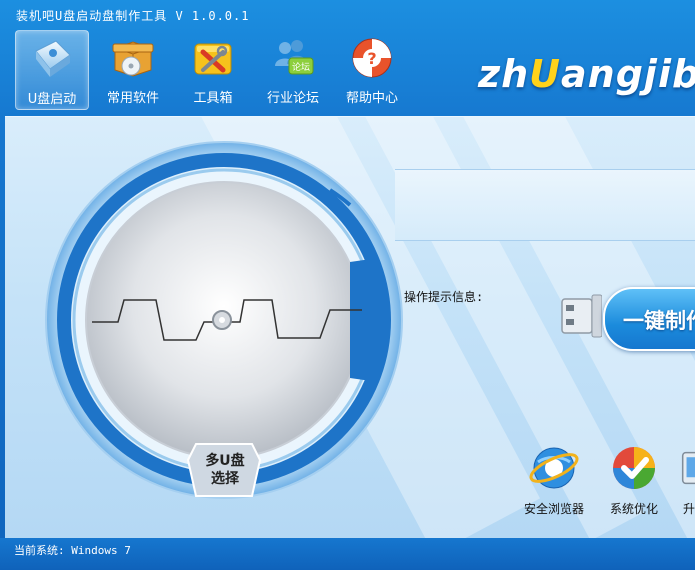 This screenshot has width=695, height=570. What do you see at coordinates (649, 319) in the screenshot?
I see `one-key-make-button: 一键制作` at bounding box center [649, 319].